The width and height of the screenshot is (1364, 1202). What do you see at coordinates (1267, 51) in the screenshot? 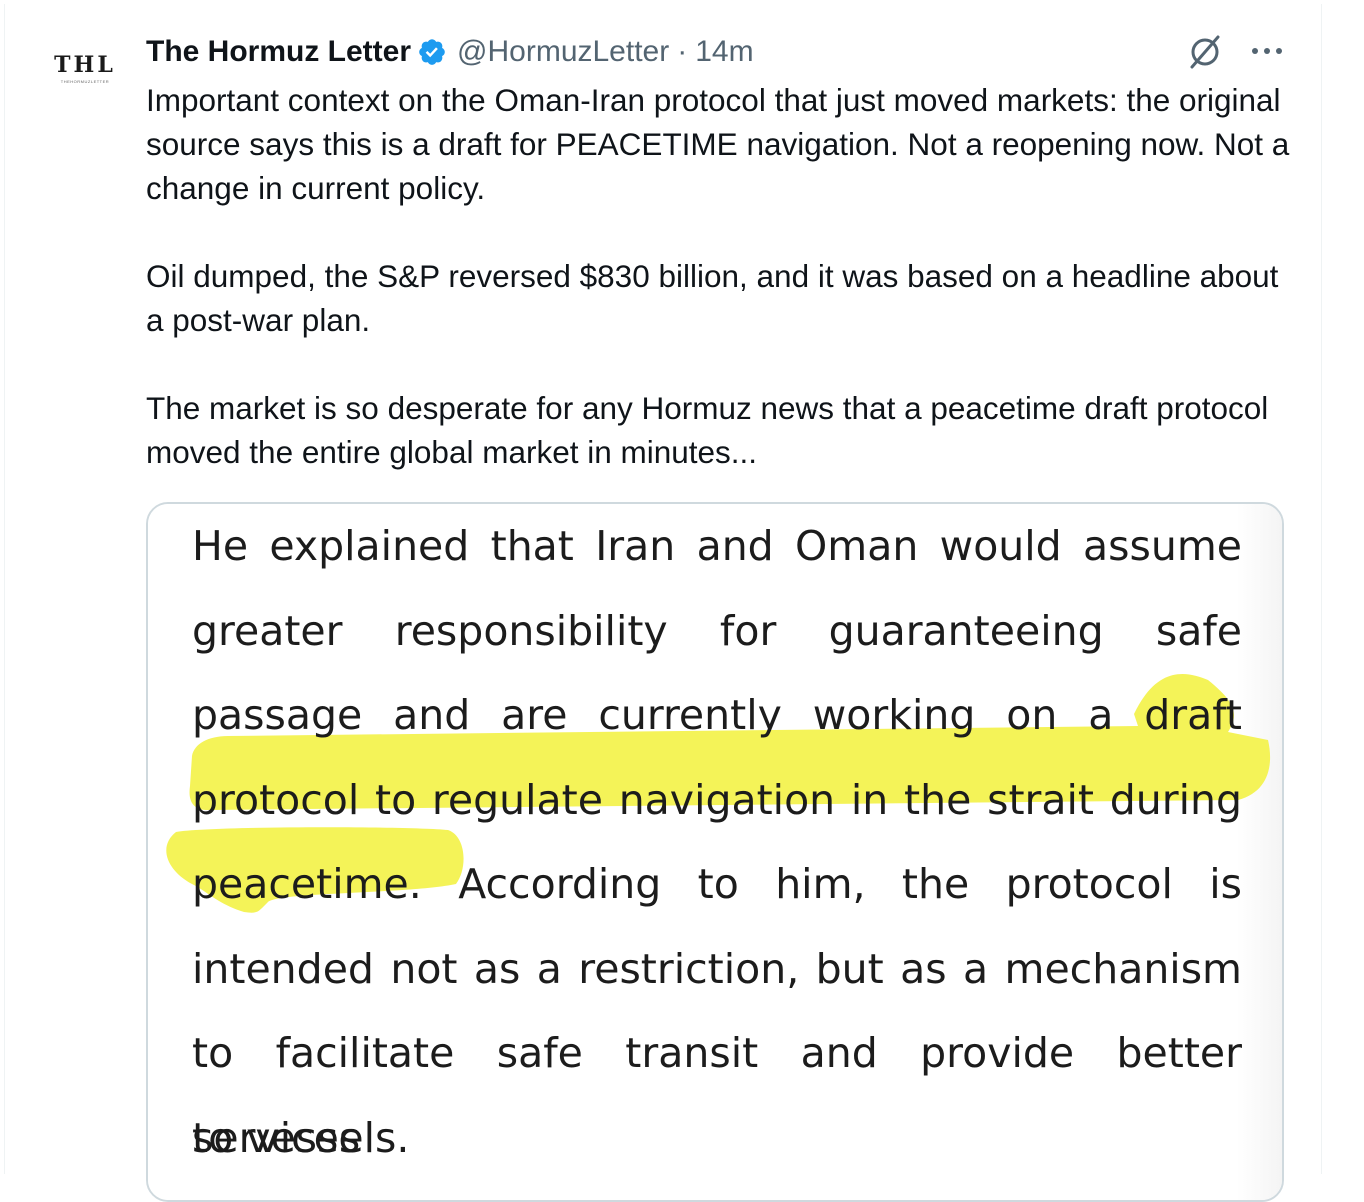
I see `more-options-icon` at bounding box center [1267, 51].